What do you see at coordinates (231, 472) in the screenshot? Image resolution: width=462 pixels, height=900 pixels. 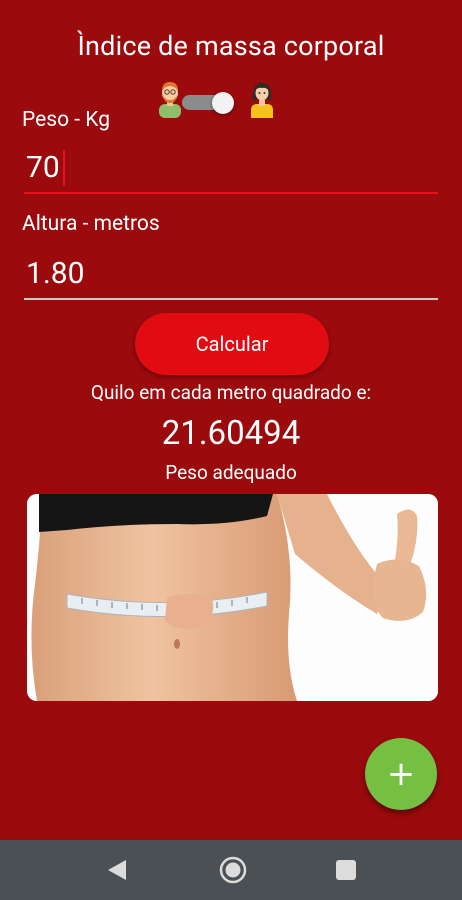 I see `bmi-status: Peso adequado` at bounding box center [231, 472].